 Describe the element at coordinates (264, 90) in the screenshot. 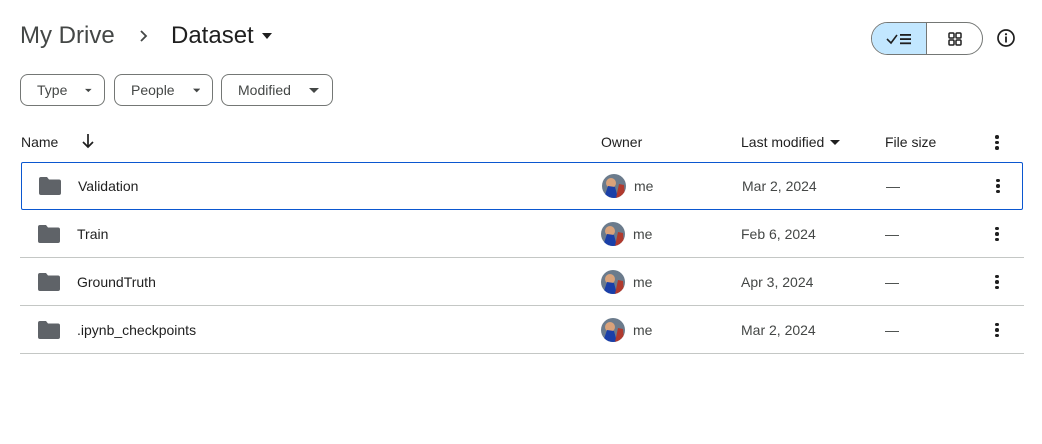

I see `chip-label: Modified` at that location.